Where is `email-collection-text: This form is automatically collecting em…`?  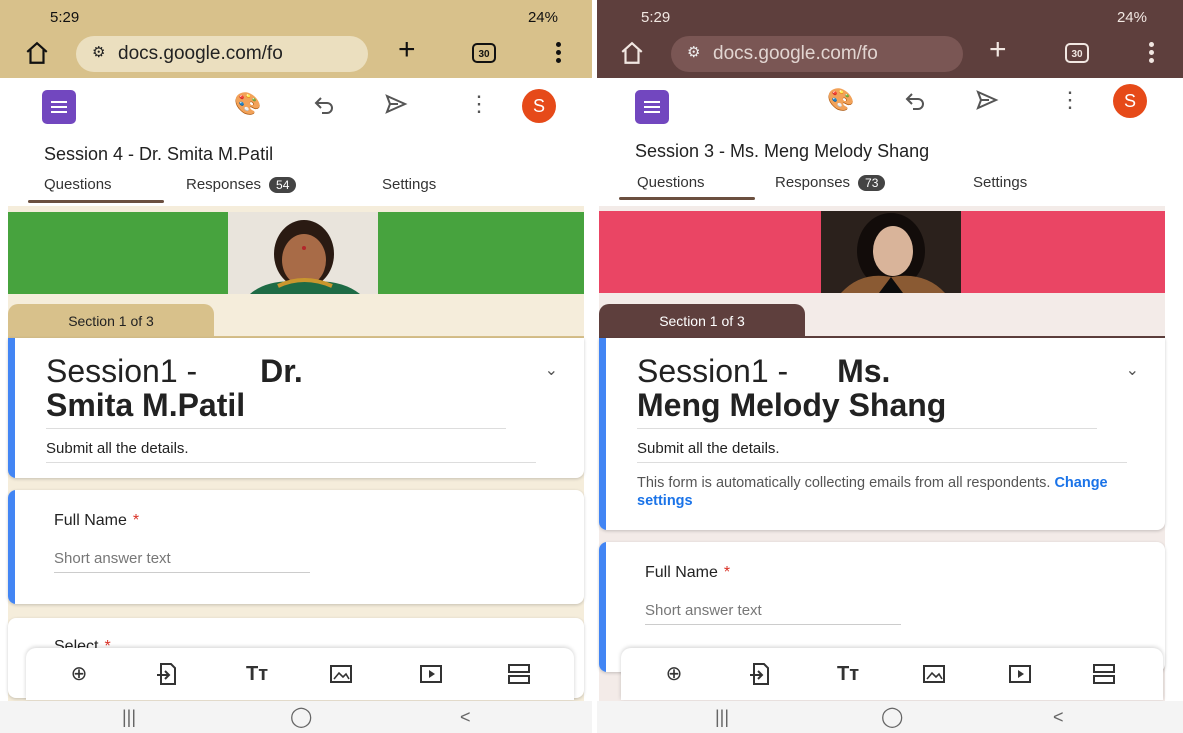 email-collection-text: This form is automatically collecting em… is located at coordinates (844, 483).